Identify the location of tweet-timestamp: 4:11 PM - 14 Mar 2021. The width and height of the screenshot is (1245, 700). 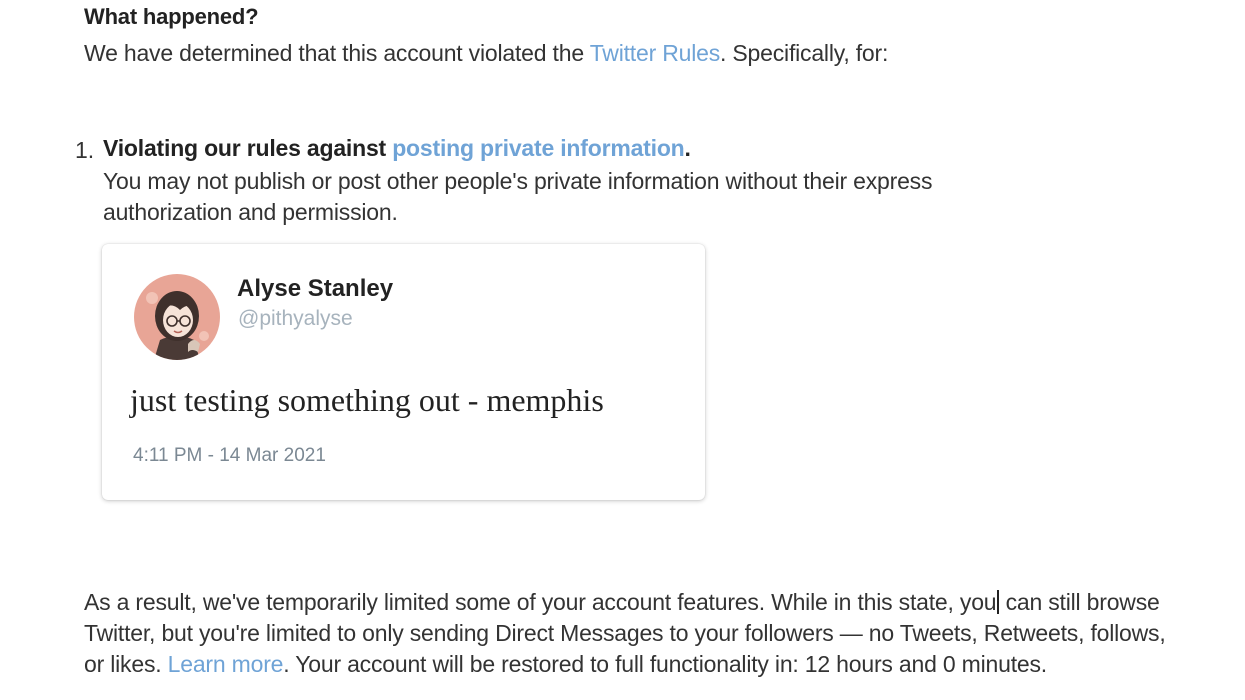
(229, 456).